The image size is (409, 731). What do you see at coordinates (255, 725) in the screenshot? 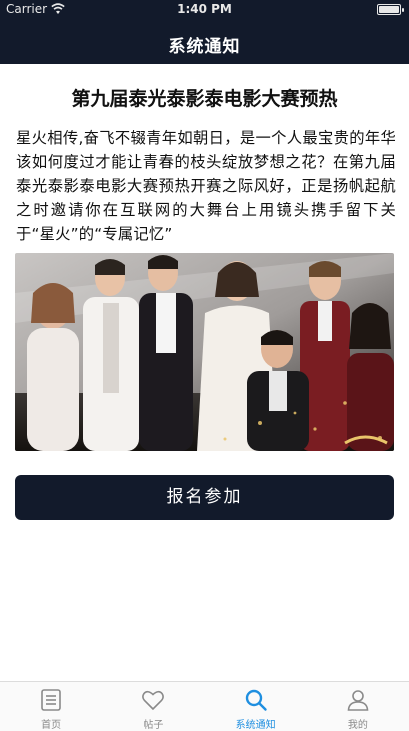
I see `tab-notifications-label: 系统通知` at bounding box center [255, 725].